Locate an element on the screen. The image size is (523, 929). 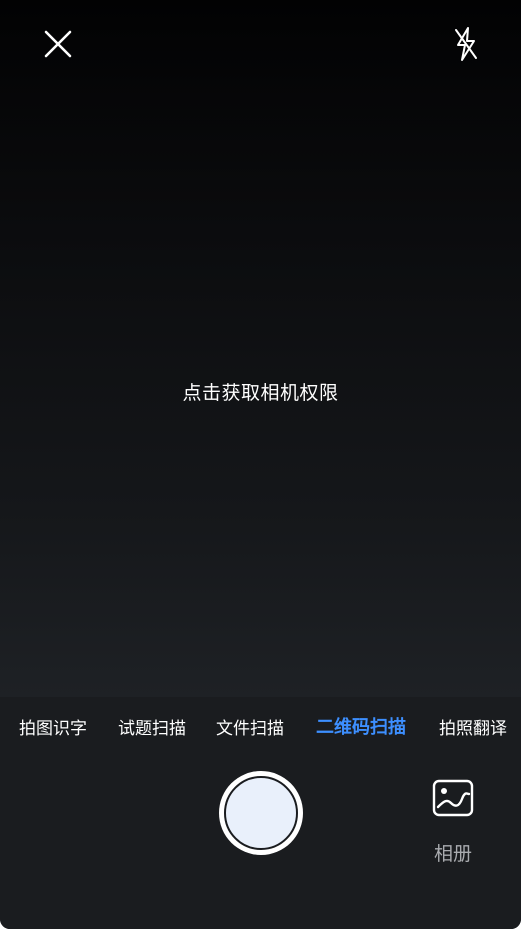
mode-tab-document-scan: 文件扫描 is located at coordinates (250, 726).